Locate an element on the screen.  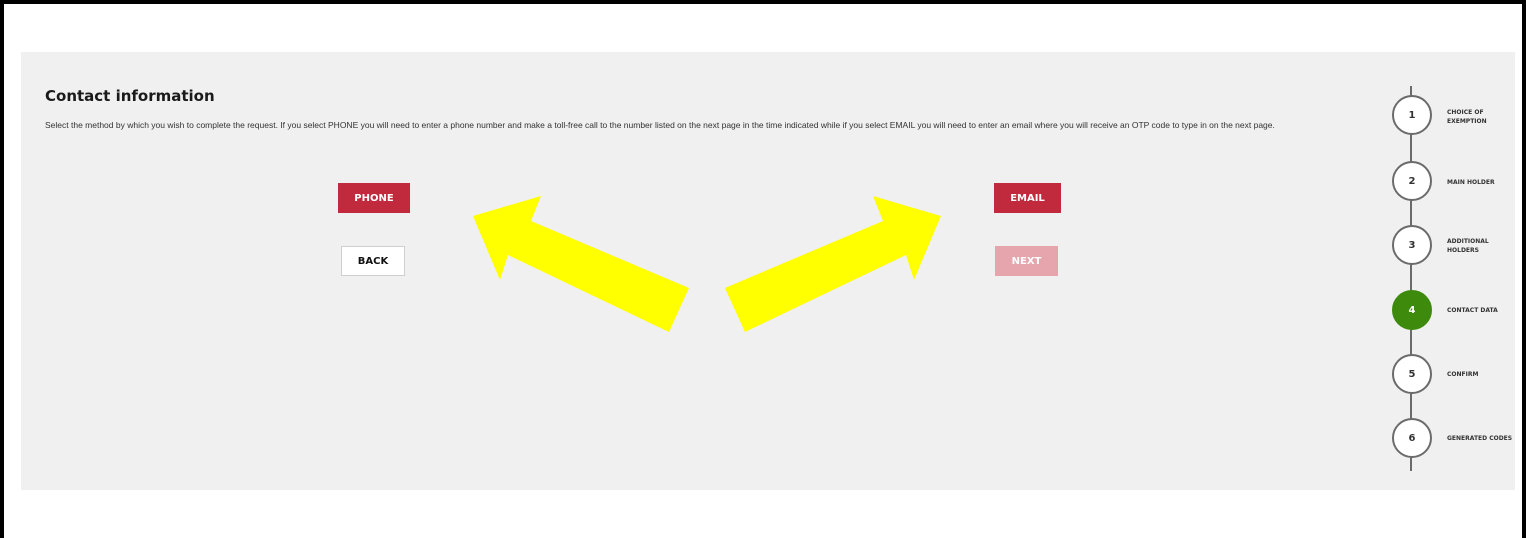
next-button: NEXT is located at coordinates (1026, 261).